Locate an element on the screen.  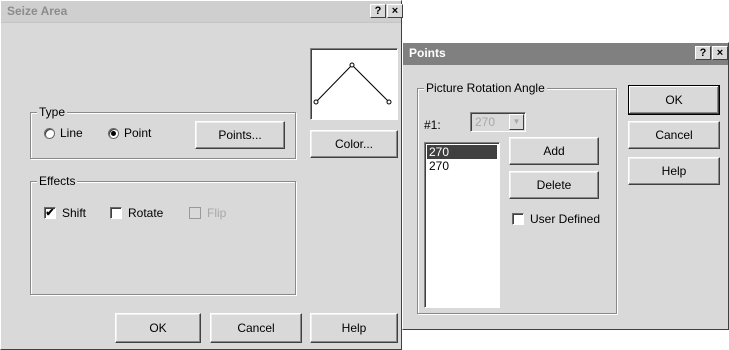
points-cancel-button: Cancel is located at coordinates (674, 135).